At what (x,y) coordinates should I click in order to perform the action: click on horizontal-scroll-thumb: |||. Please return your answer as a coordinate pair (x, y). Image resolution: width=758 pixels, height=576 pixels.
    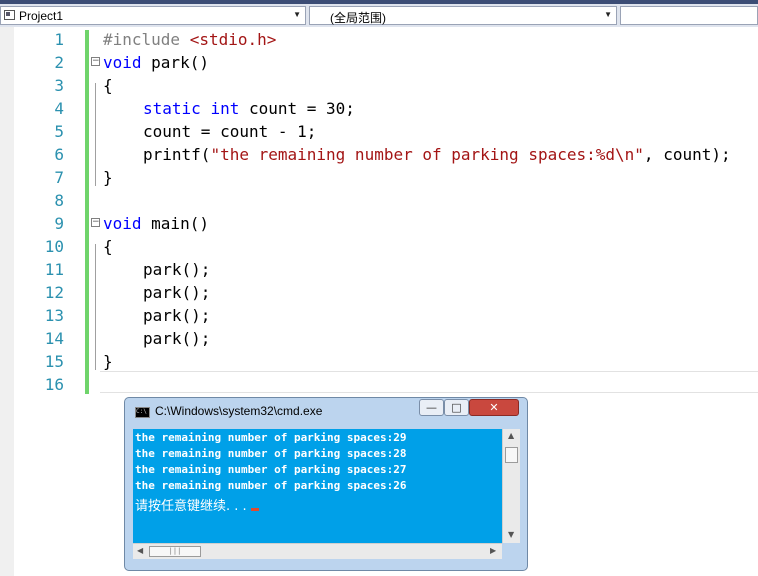
    Looking at the image, I should click on (175, 551).